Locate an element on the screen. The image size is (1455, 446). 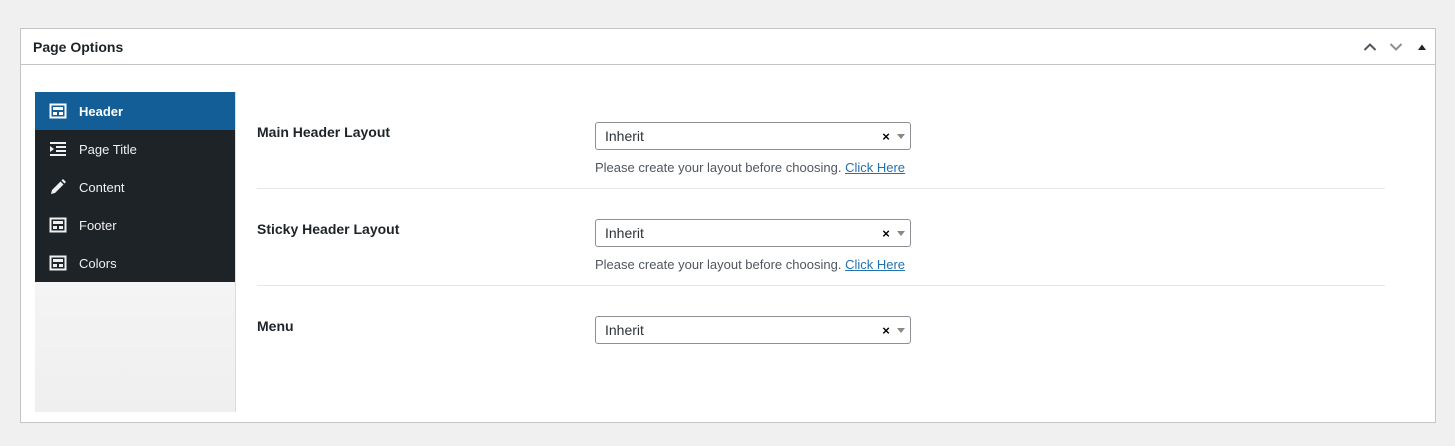
chevron-down-icon is located at coordinates (1396, 46).